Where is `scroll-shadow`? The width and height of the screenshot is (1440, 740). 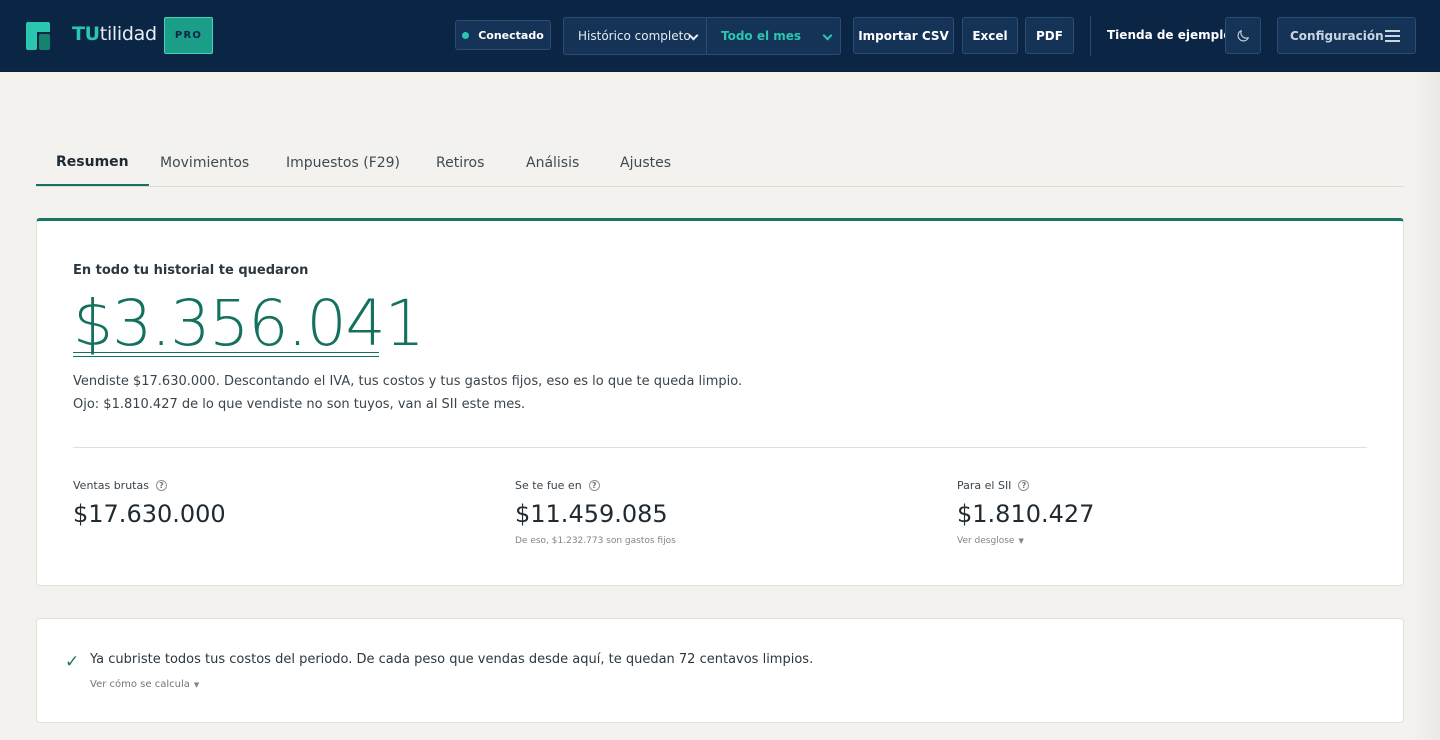 scroll-shadow is located at coordinates (1426, 406).